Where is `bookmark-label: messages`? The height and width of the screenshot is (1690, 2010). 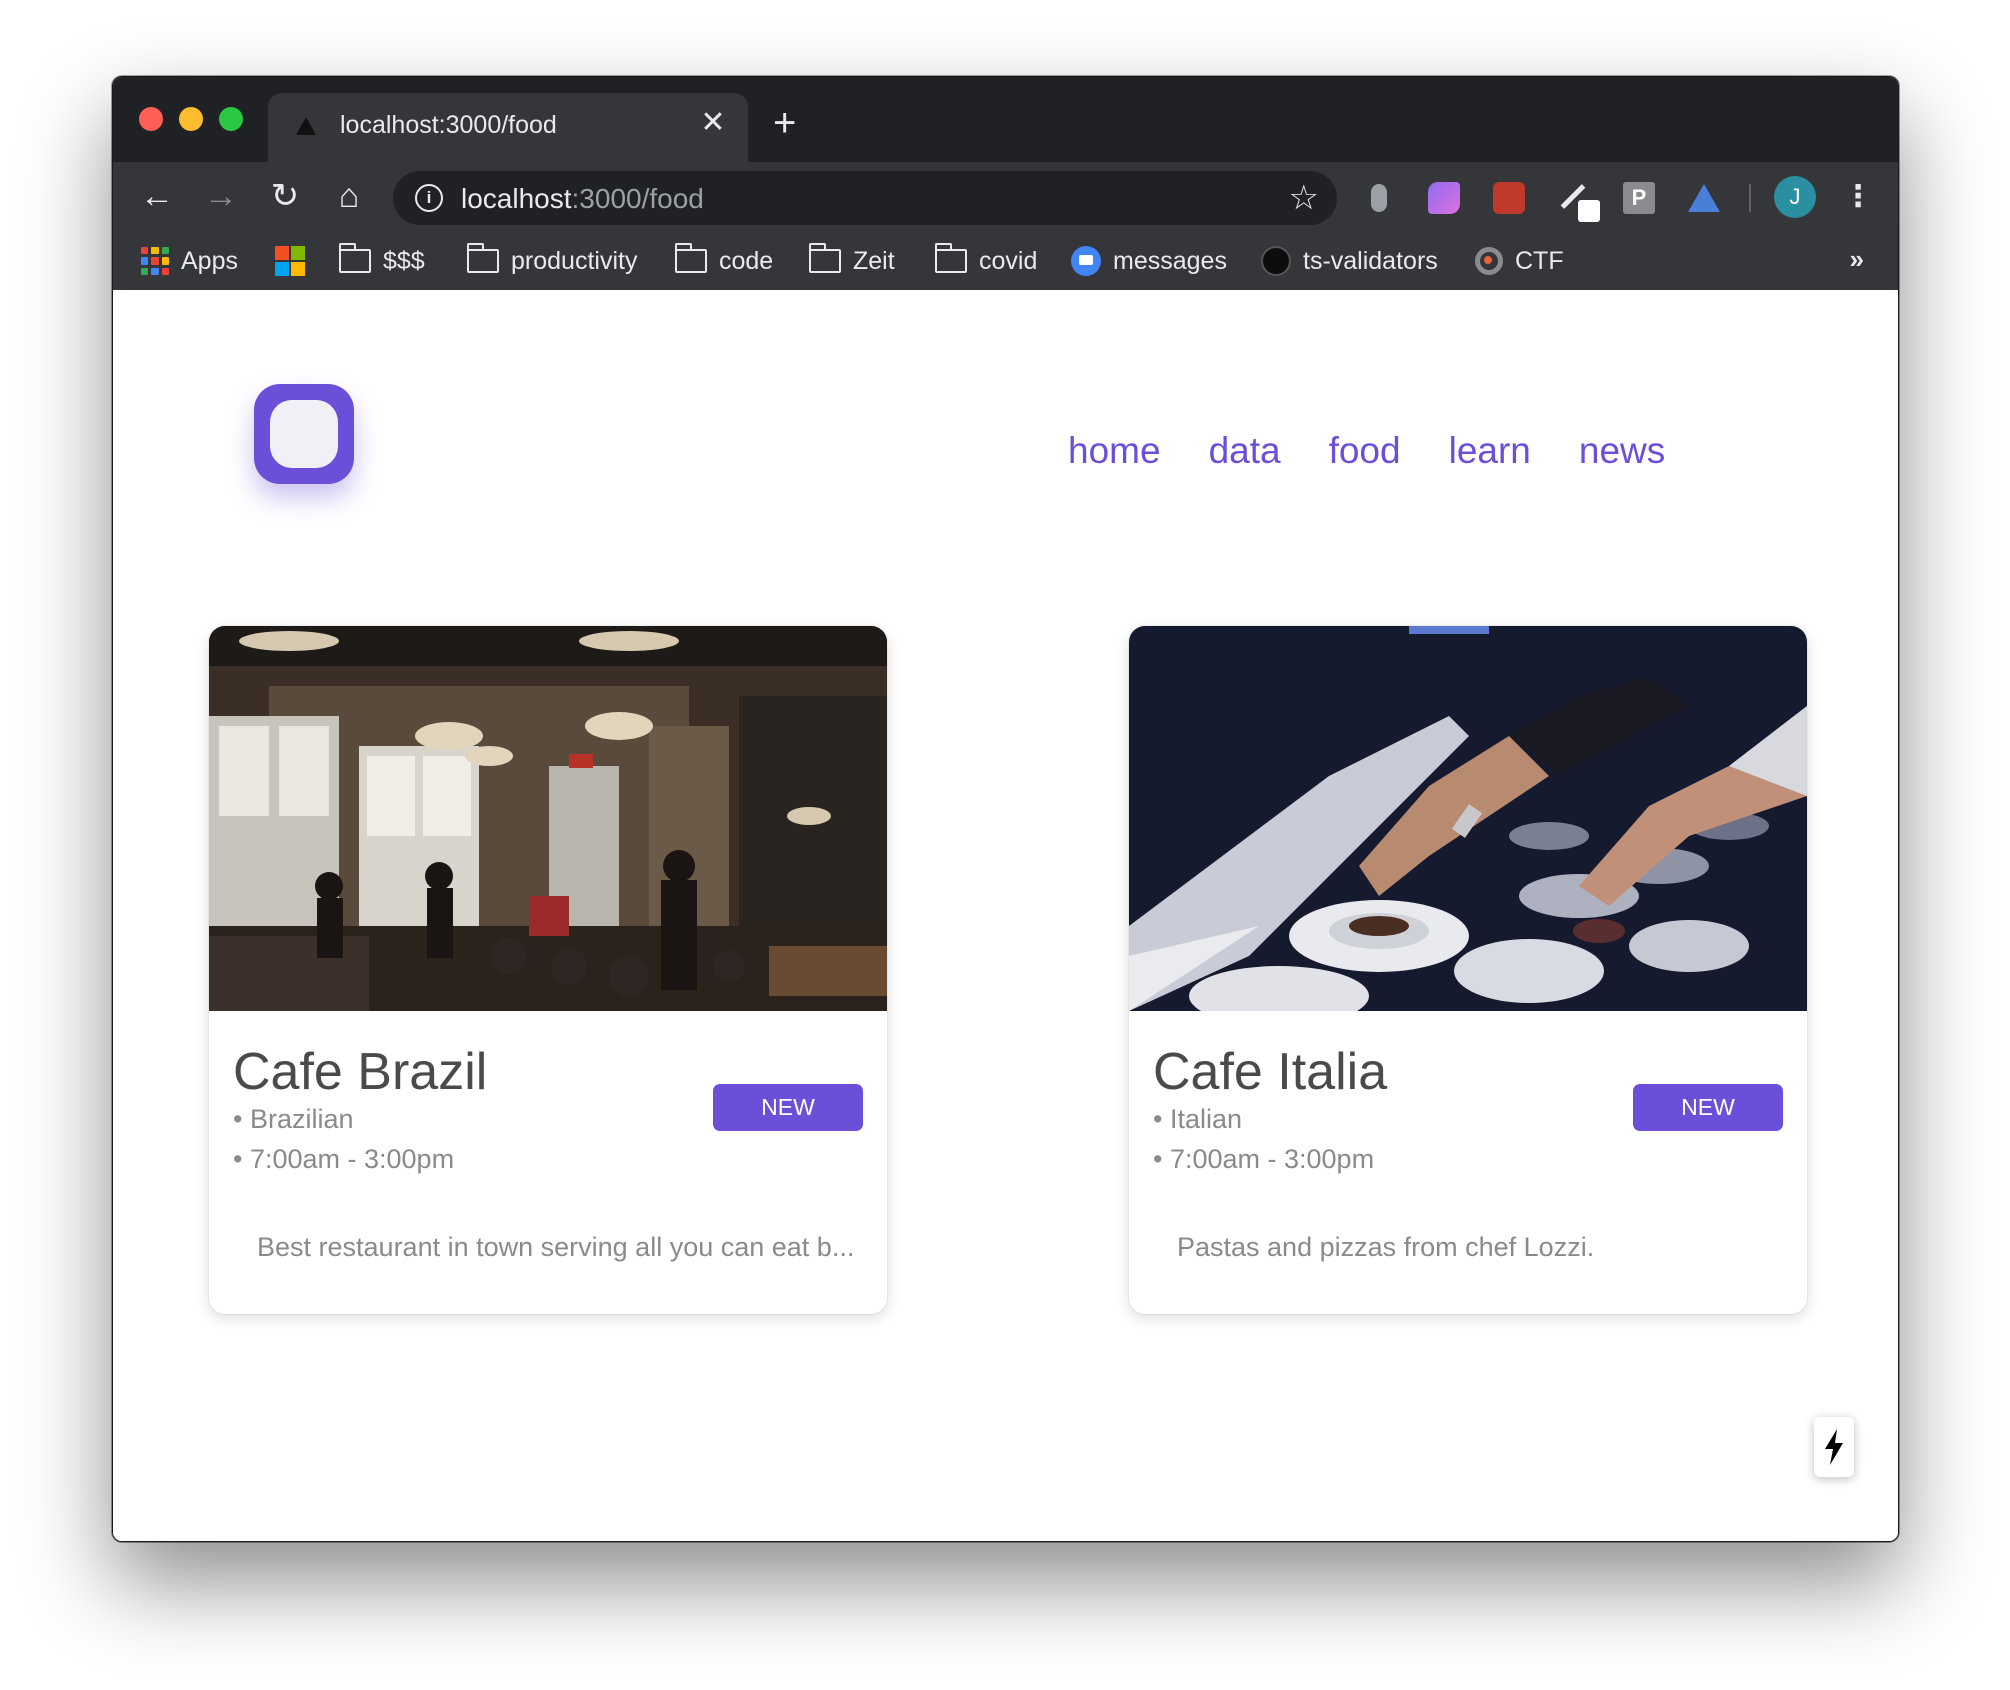
bookmark-label: messages is located at coordinates (1170, 260).